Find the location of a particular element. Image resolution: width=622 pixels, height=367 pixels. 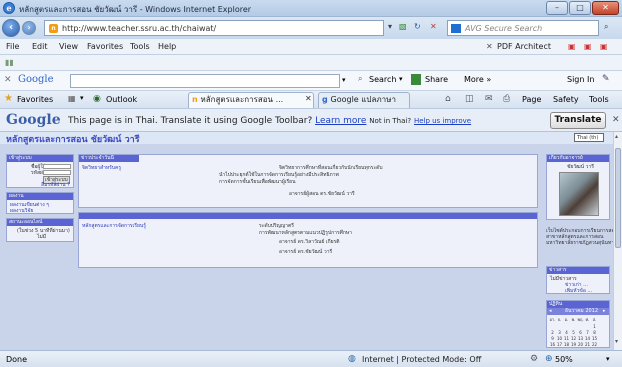

feeds-icon: ◫ is located at coordinates (469, 99).